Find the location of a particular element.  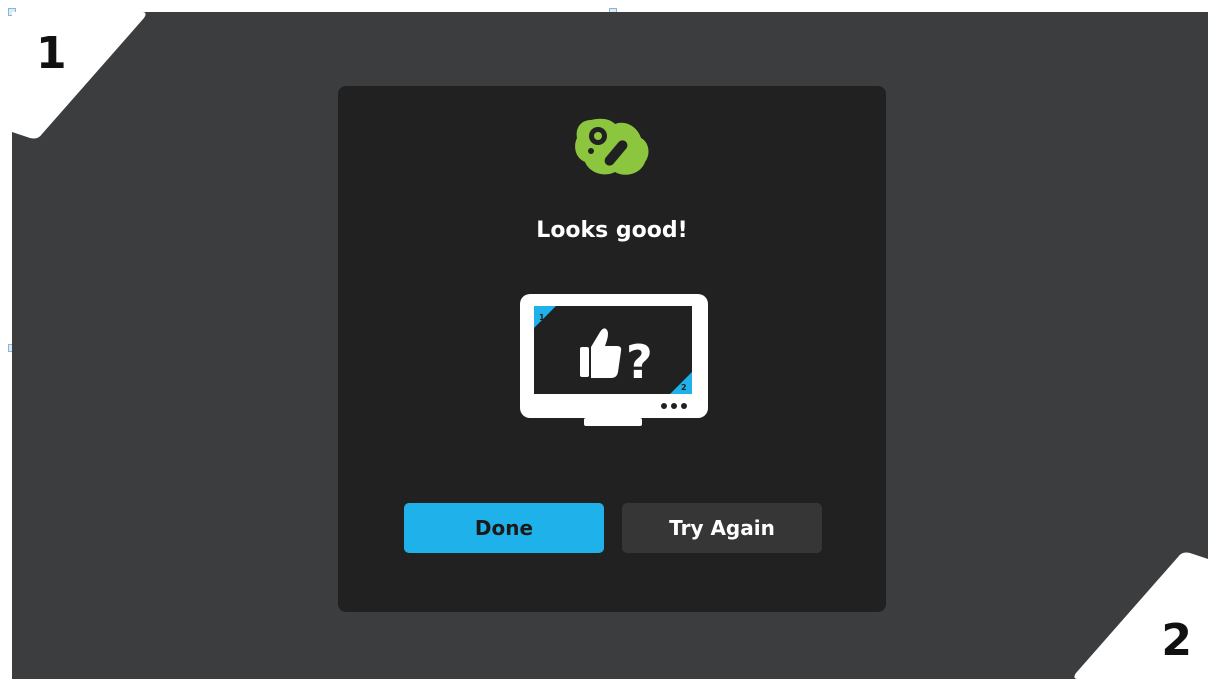

corner-marker-bottom-right: 2 is located at coordinates (1140, 615).